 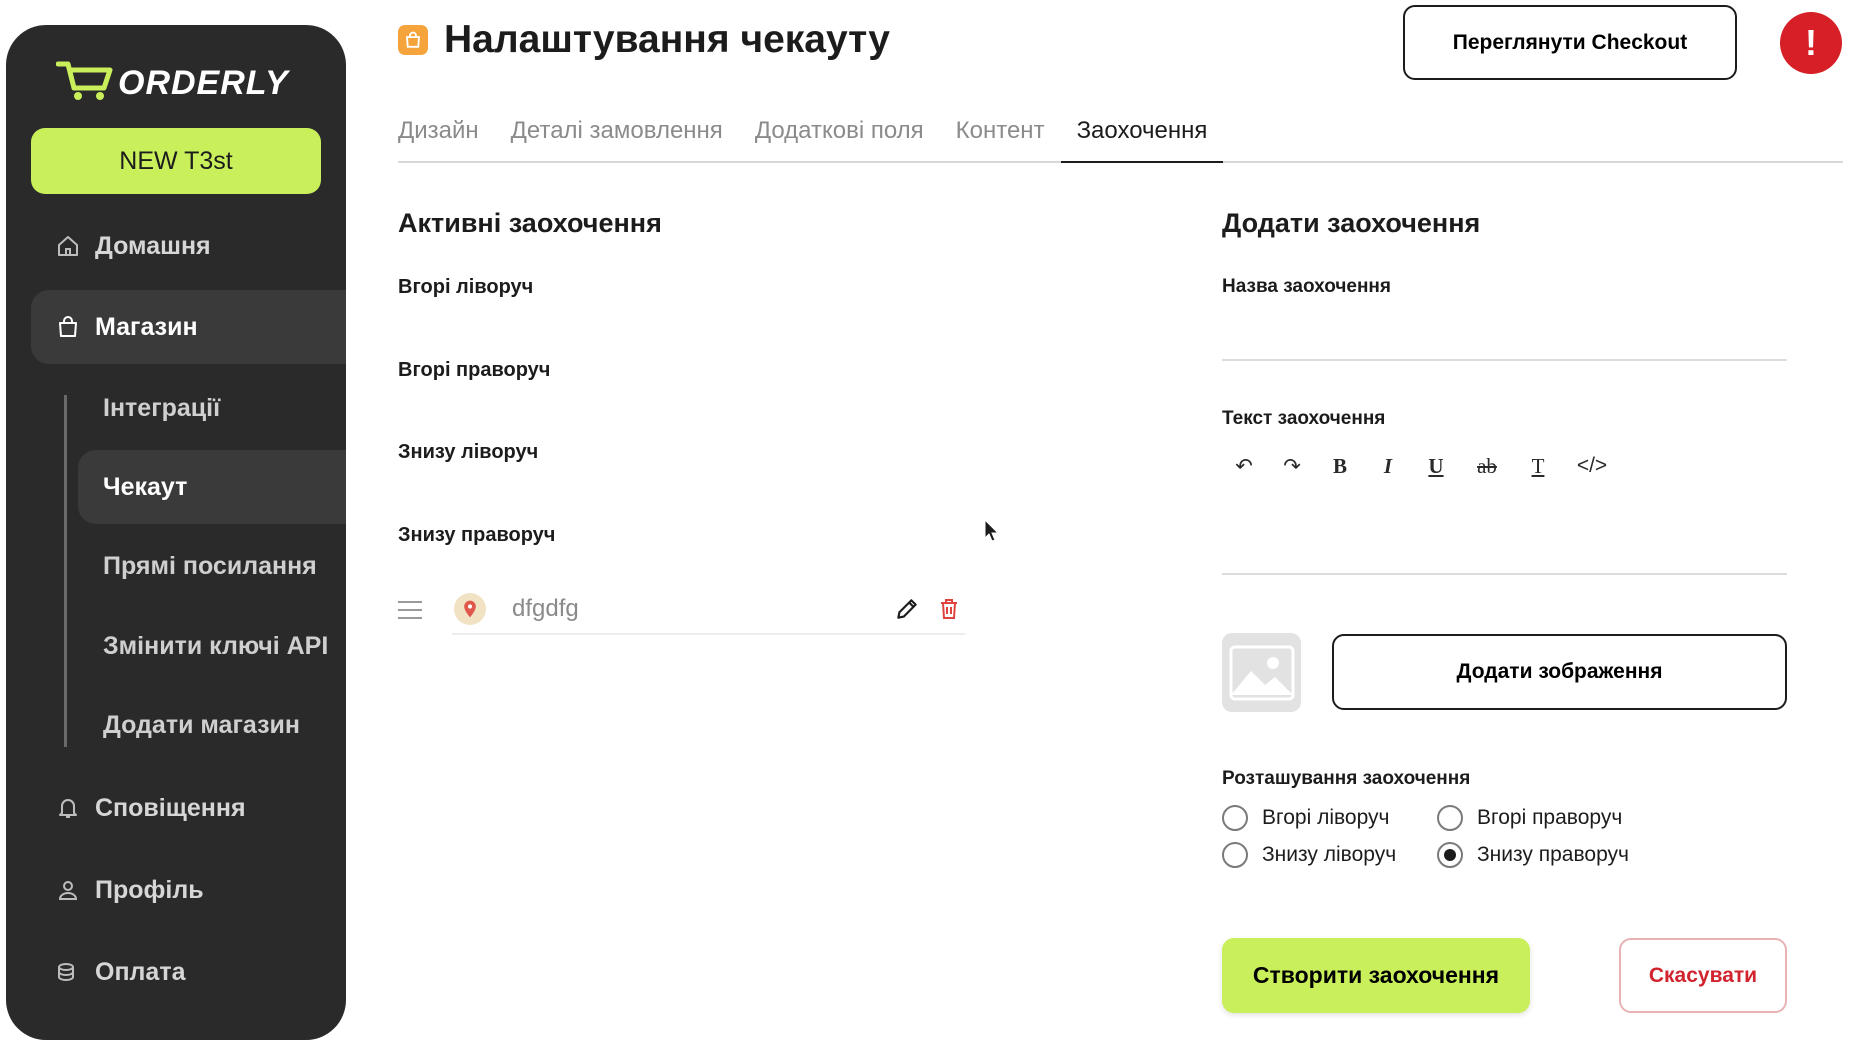 What do you see at coordinates (1570, 42) in the screenshot?
I see `view-checkout-button: Переглянути Checkout` at bounding box center [1570, 42].